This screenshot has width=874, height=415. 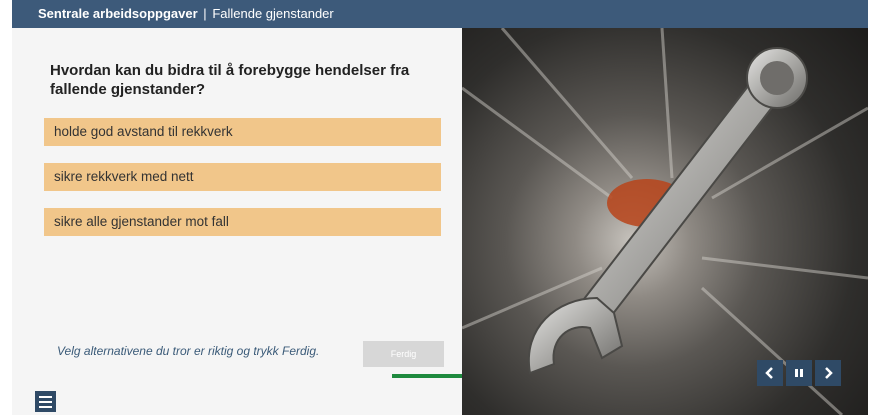 What do you see at coordinates (828, 373) in the screenshot?
I see `chevron-right-icon` at bounding box center [828, 373].